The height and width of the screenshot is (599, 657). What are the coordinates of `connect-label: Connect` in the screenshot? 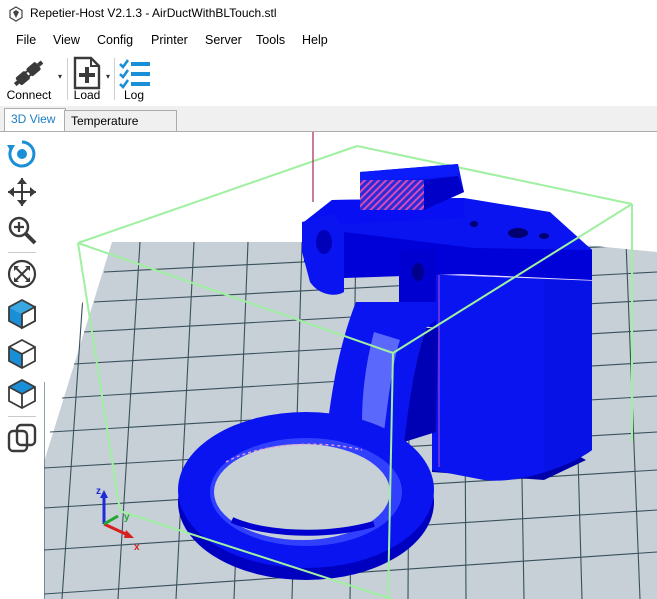 It's located at (29, 95).